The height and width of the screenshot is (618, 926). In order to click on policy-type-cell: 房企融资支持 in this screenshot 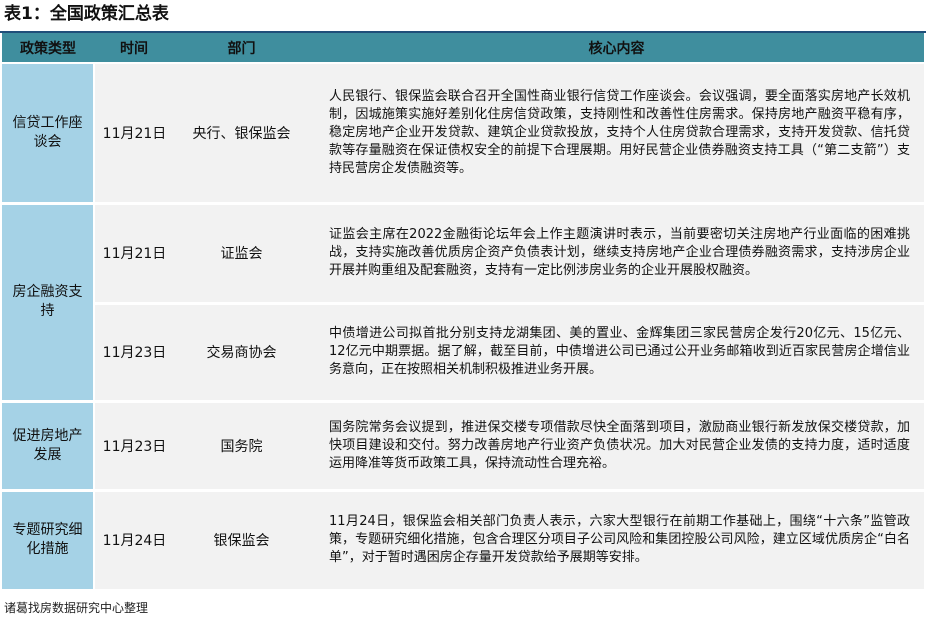, I will do `click(48, 303)`.